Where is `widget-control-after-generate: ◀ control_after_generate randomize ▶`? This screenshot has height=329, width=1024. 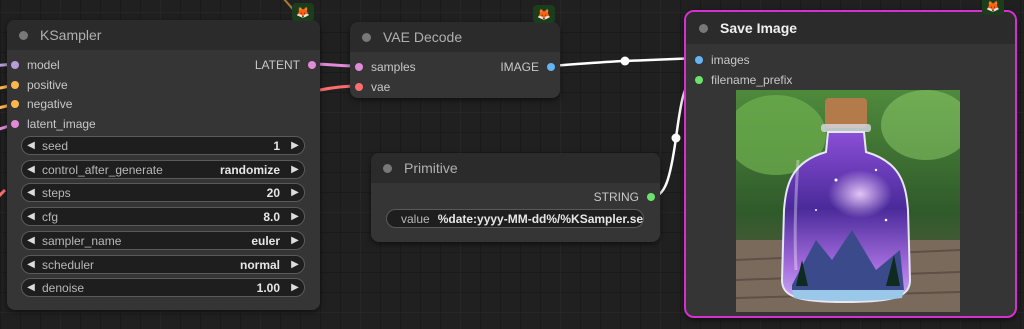
widget-control-after-generate: ◀ control_after_generate randomize ▶ is located at coordinates (163, 169).